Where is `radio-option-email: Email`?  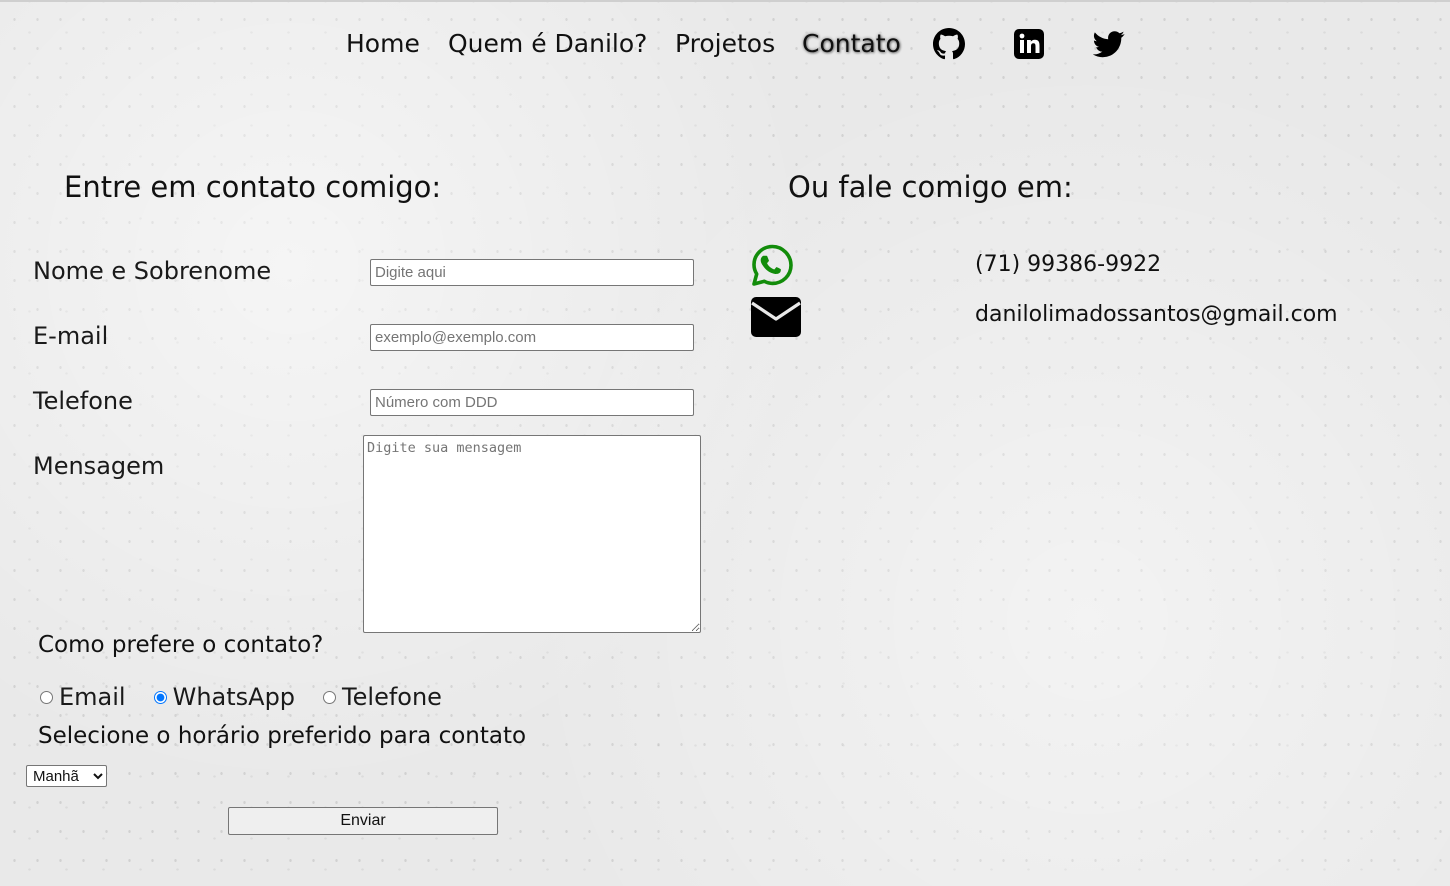
radio-option-email: Email is located at coordinates (82, 697).